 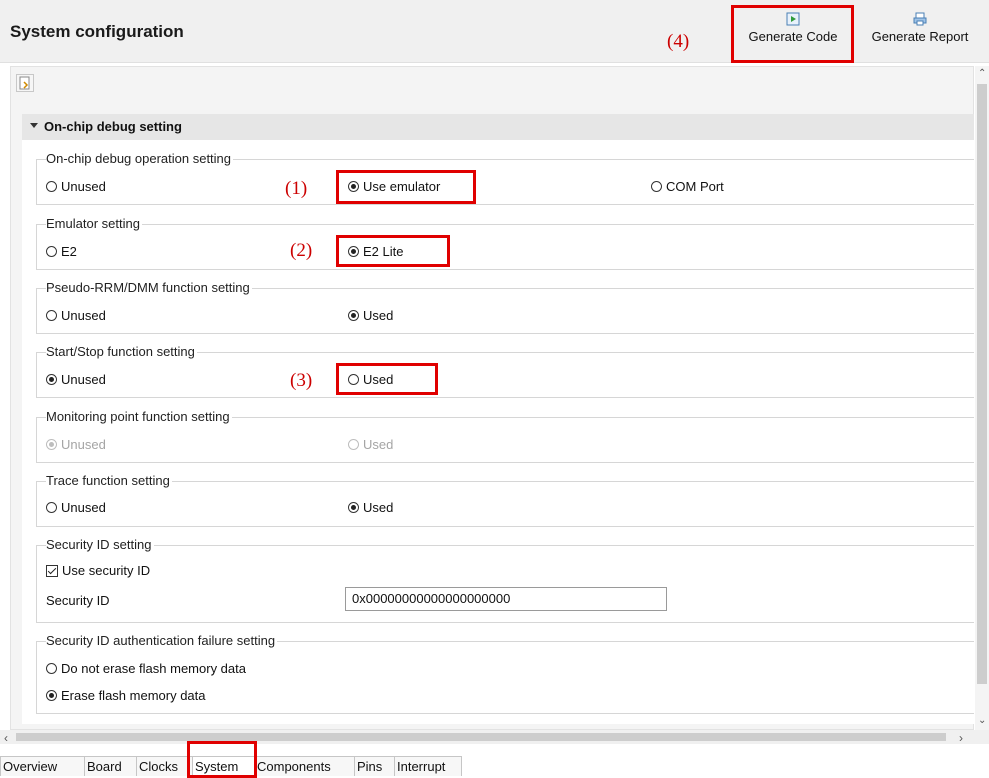 I want to click on group-trace, so click(x=505, y=504).